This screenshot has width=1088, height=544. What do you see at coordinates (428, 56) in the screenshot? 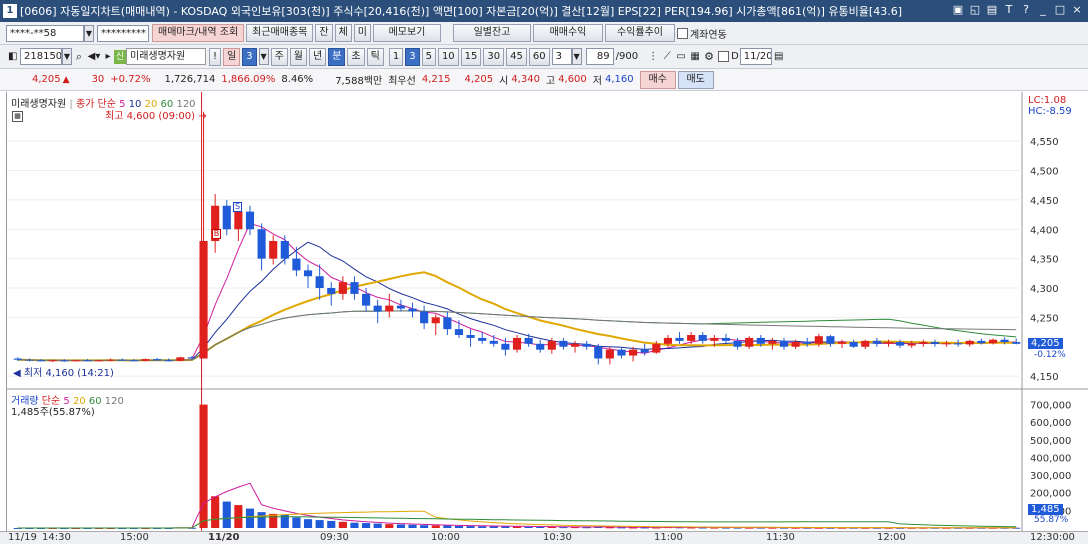
I see `interval-5-button: 5` at bounding box center [428, 56].